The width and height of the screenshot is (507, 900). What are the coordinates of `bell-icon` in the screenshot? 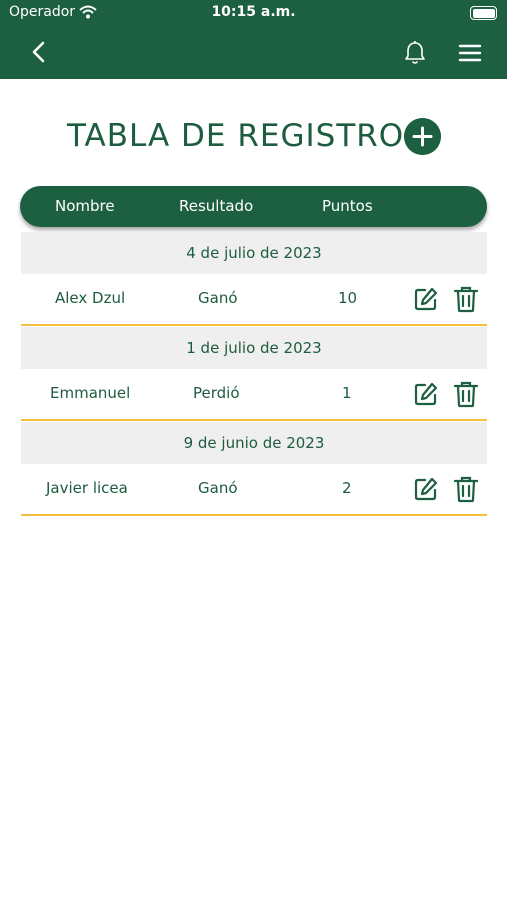 It's located at (415, 53).